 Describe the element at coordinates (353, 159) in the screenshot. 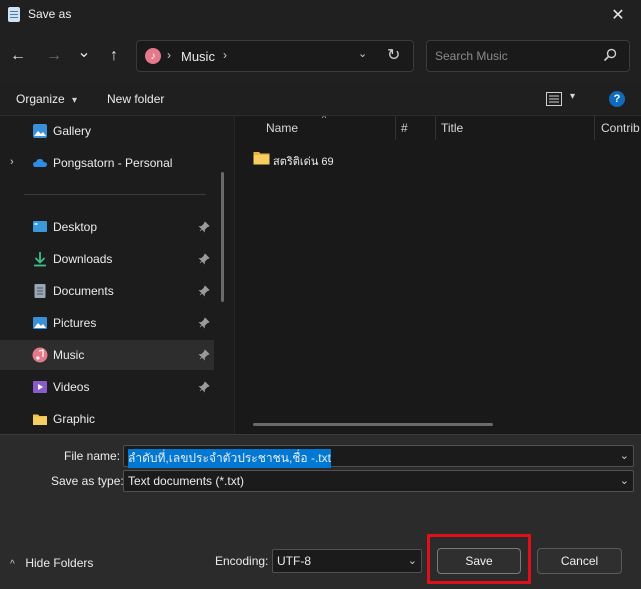

I see `list-item: สตริติเด่น 69` at that location.